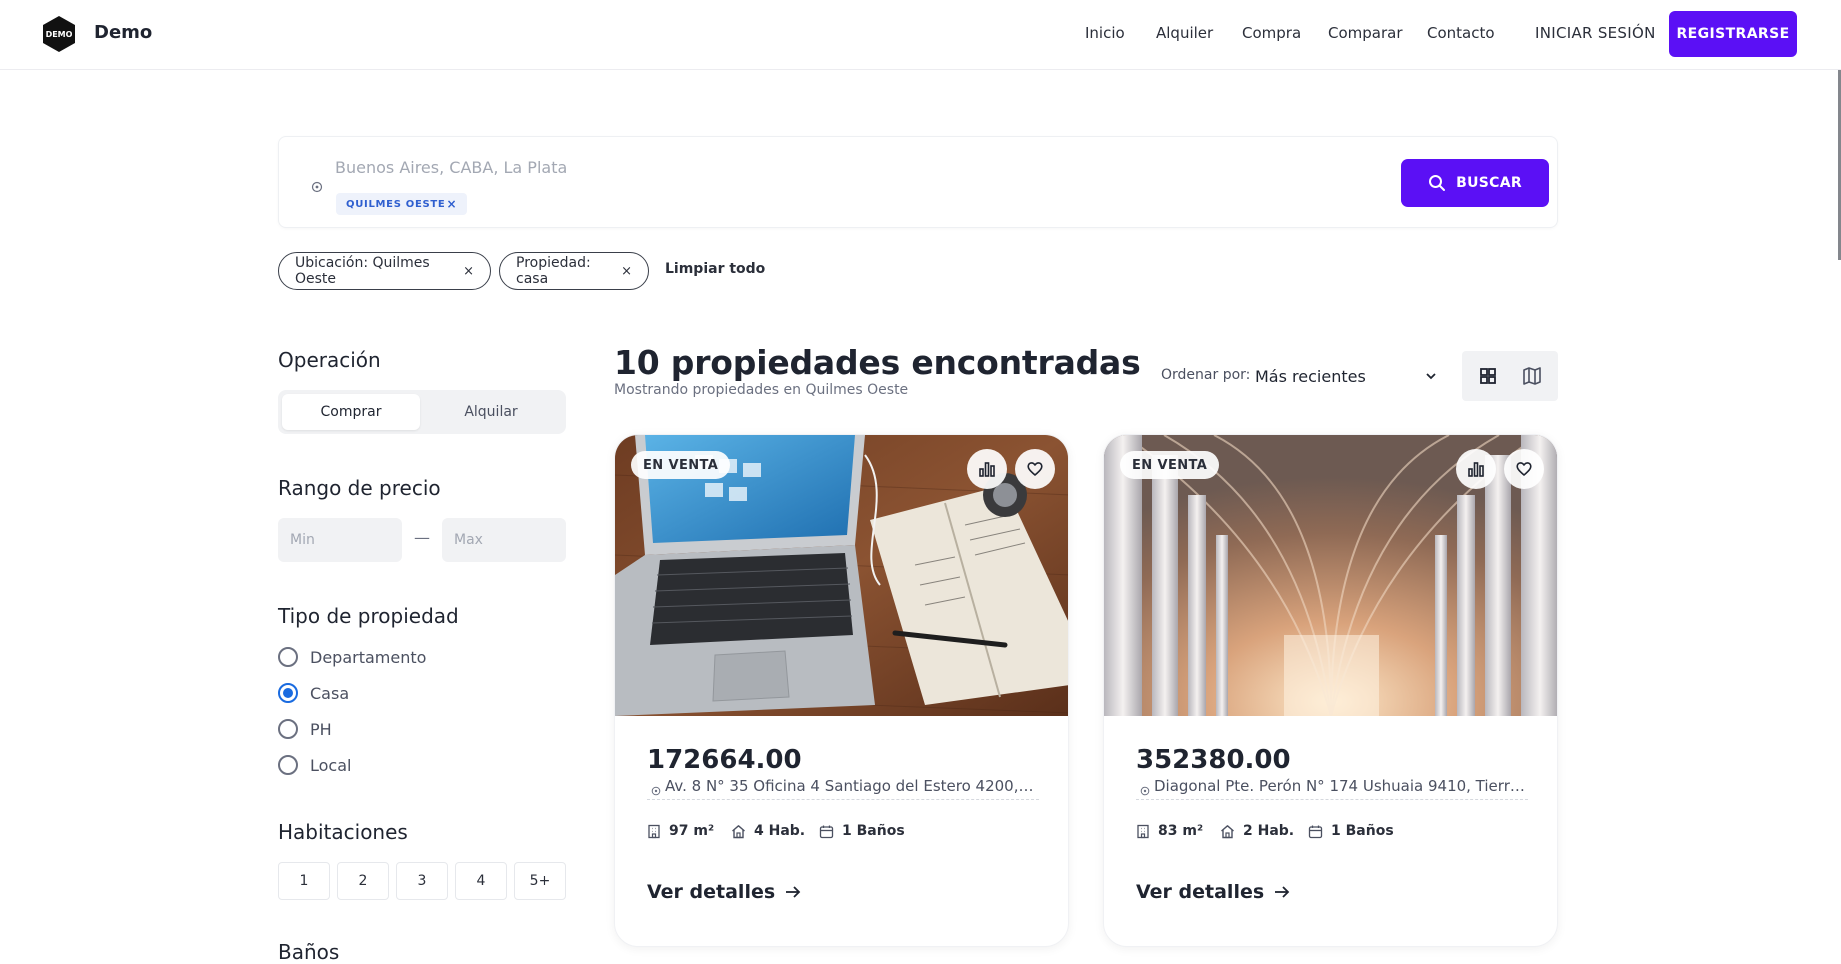 This screenshot has width=1841, height=964. Describe the element at coordinates (1310, 376) in the screenshot. I see `sort-value: Más recientes` at that location.